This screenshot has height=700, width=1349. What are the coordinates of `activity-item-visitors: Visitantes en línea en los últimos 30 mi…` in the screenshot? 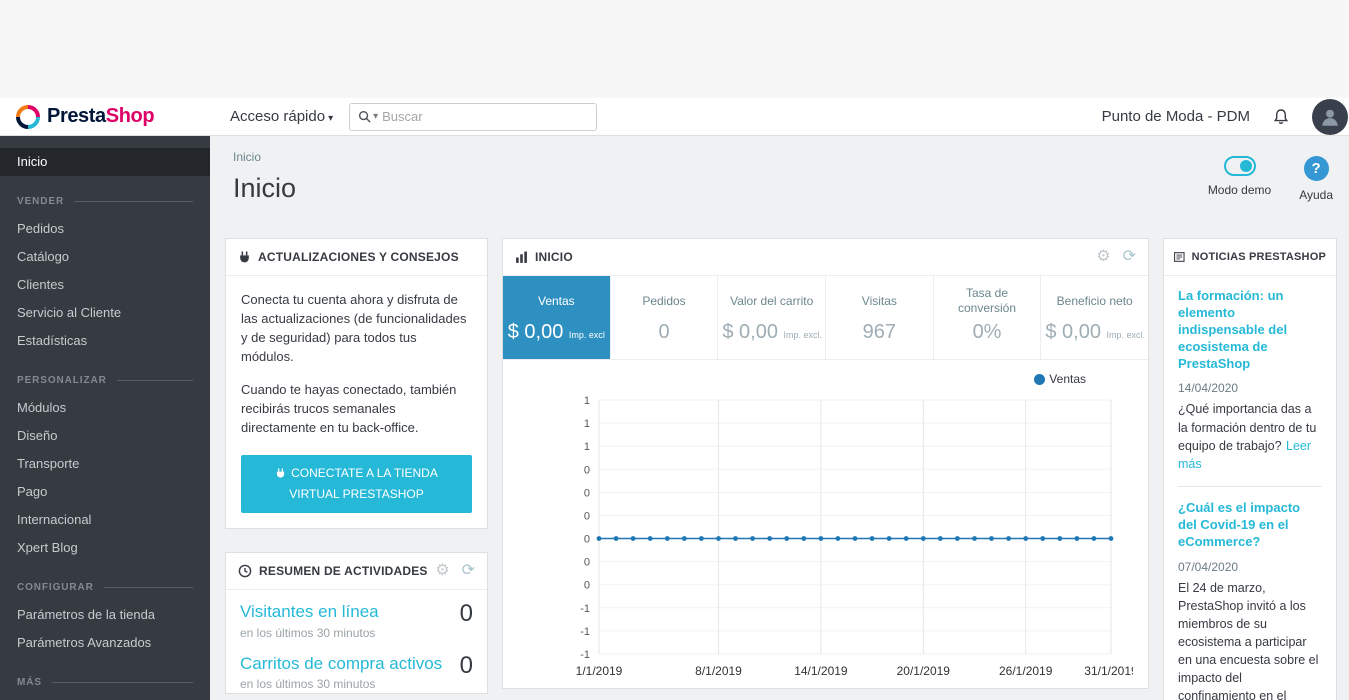 It's located at (356, 615).